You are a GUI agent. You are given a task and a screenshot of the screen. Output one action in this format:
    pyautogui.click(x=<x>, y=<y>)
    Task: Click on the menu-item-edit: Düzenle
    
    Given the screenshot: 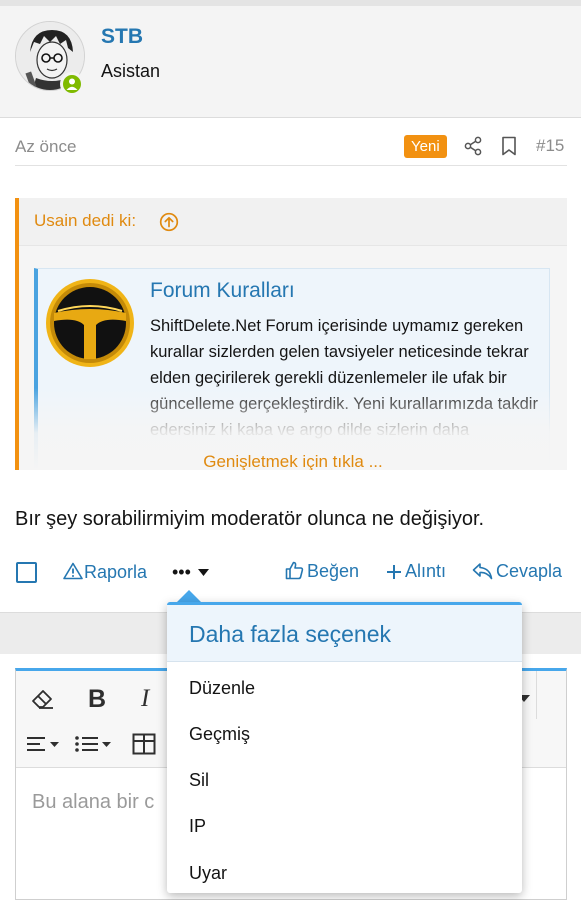 What is the action you would take?
    pyautogui.click(x=222, y=688)
    